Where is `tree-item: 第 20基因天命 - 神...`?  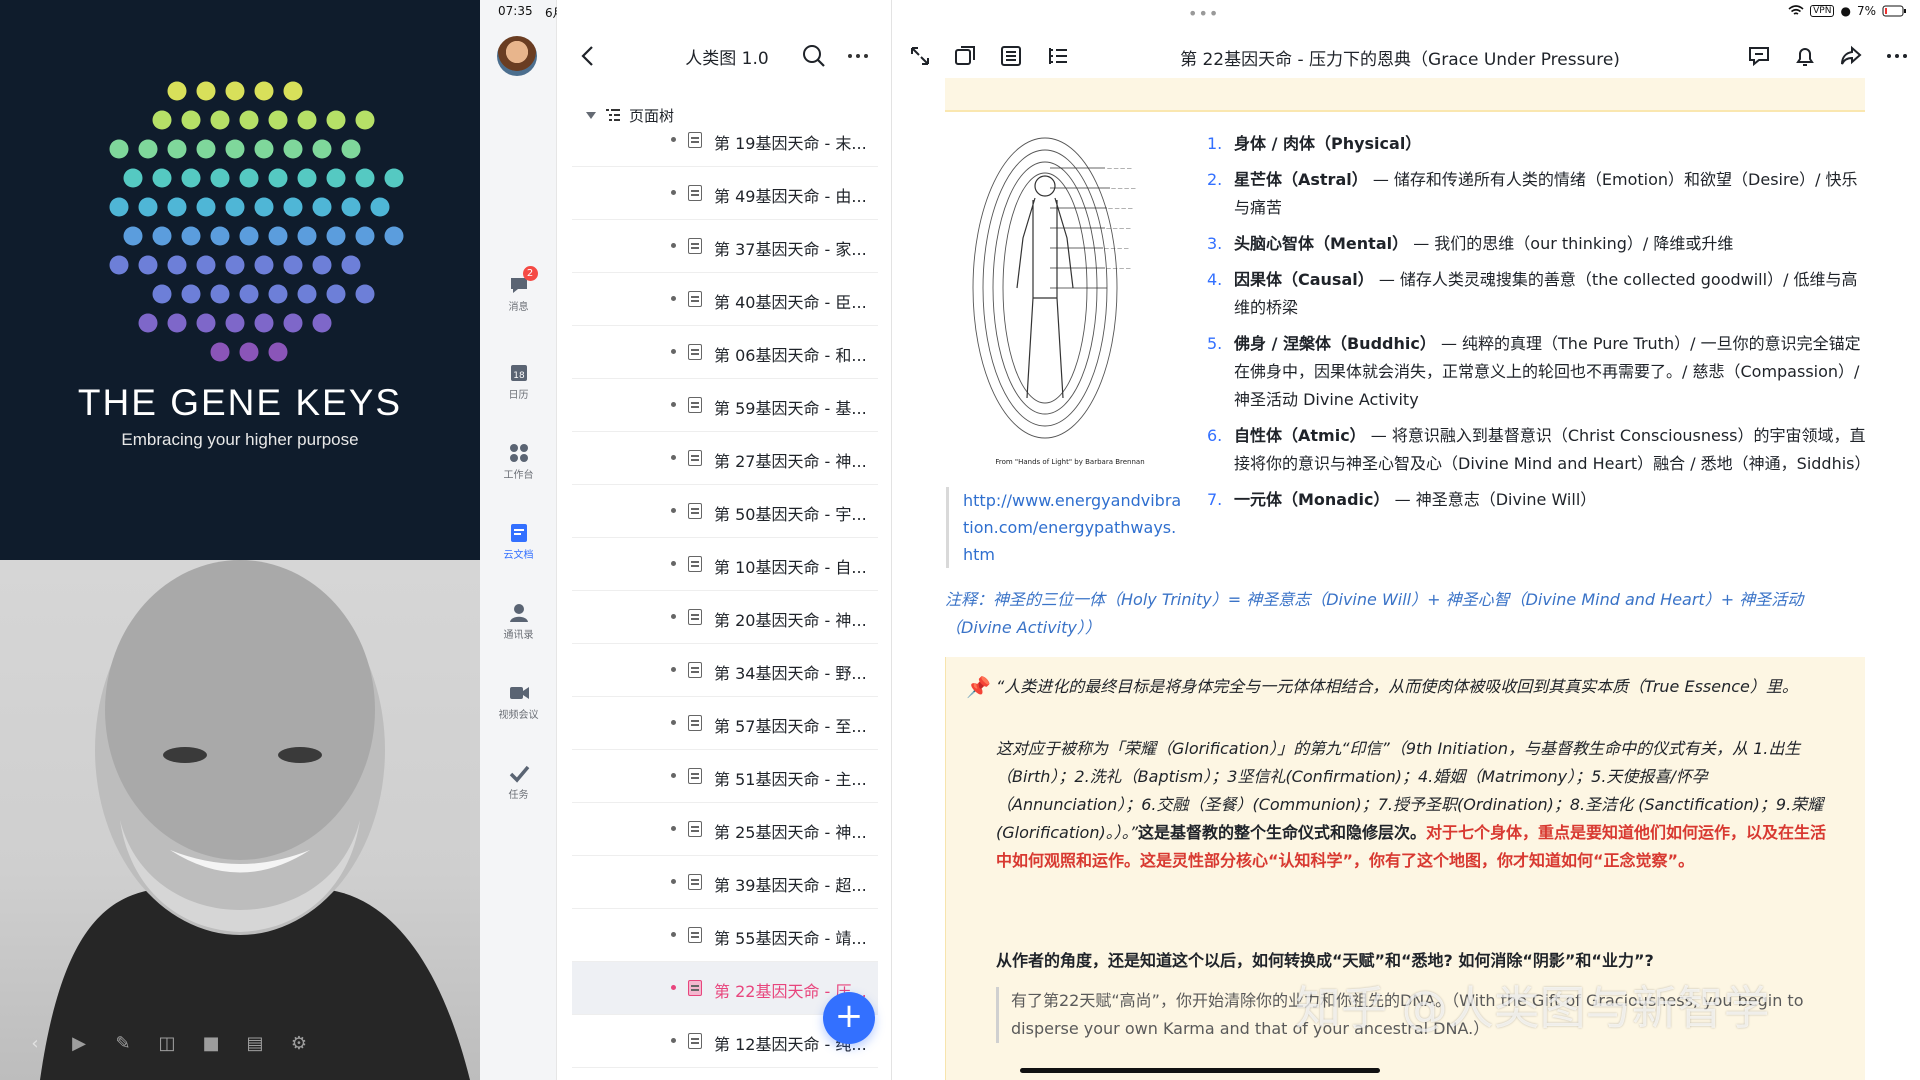
tree-item: 第 20基因天命 - 神... is located at coordinates (725, 617).